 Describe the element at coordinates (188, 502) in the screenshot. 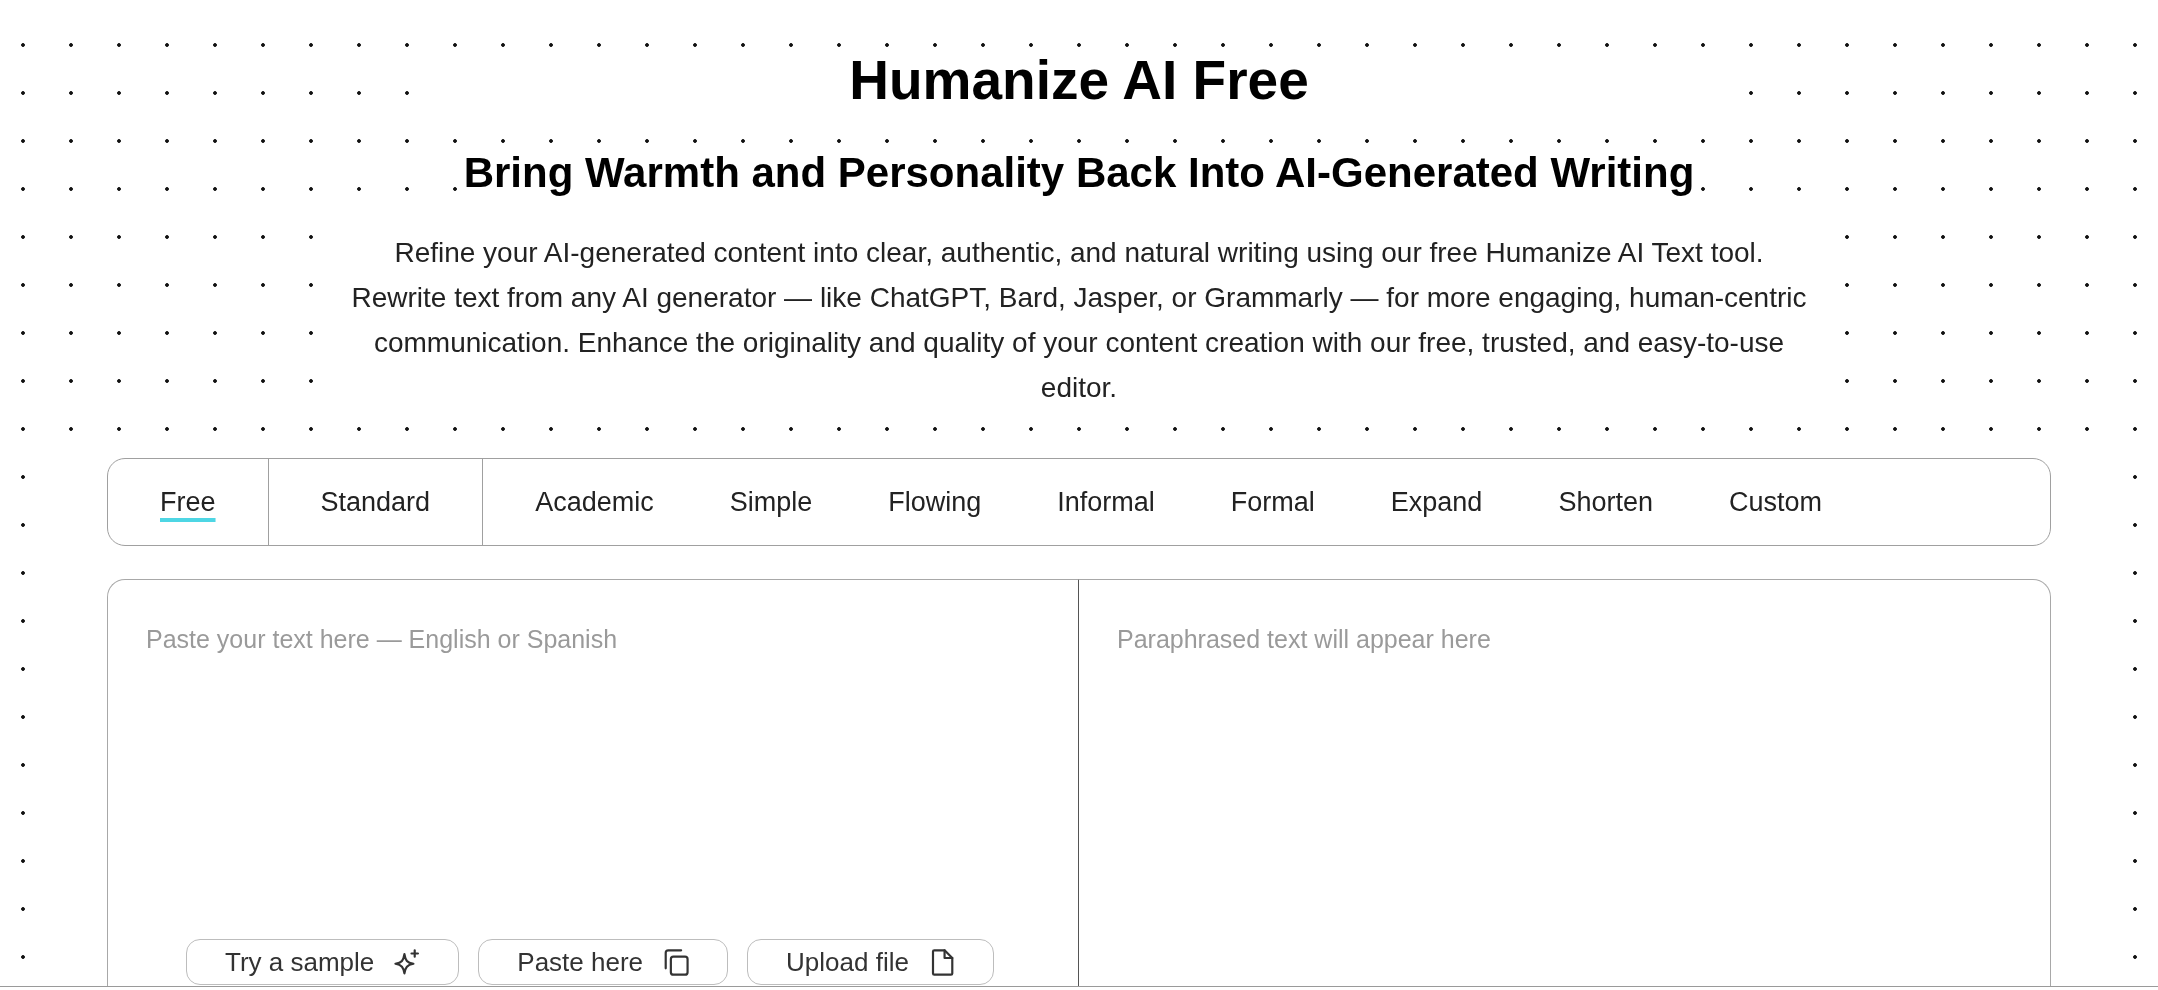

I see `mode-tab: Free` at that location.